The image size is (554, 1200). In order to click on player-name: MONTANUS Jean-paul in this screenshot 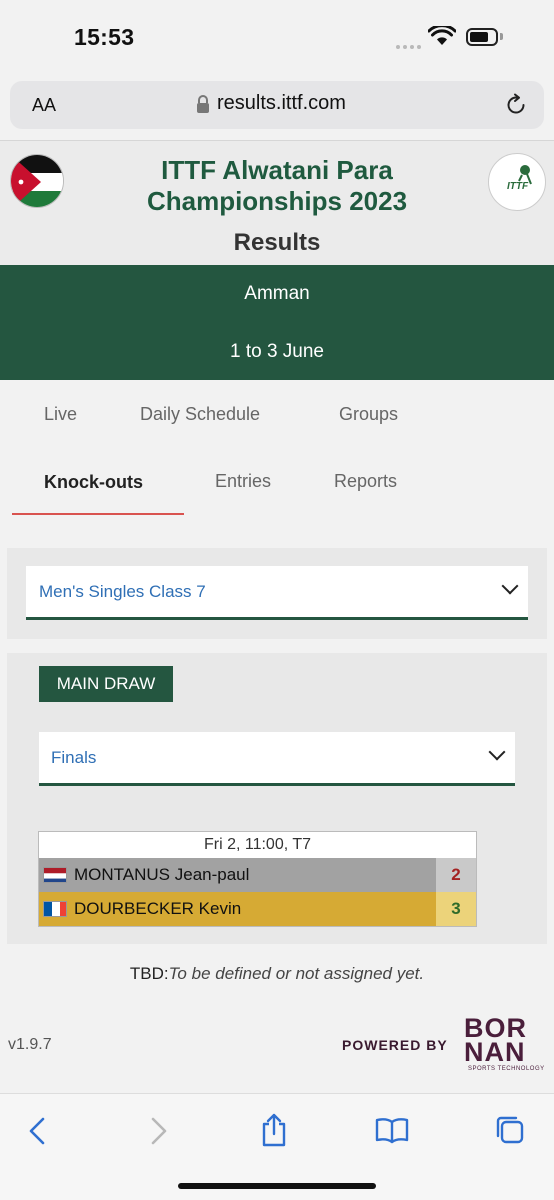, I will do `click(162, 874)`.